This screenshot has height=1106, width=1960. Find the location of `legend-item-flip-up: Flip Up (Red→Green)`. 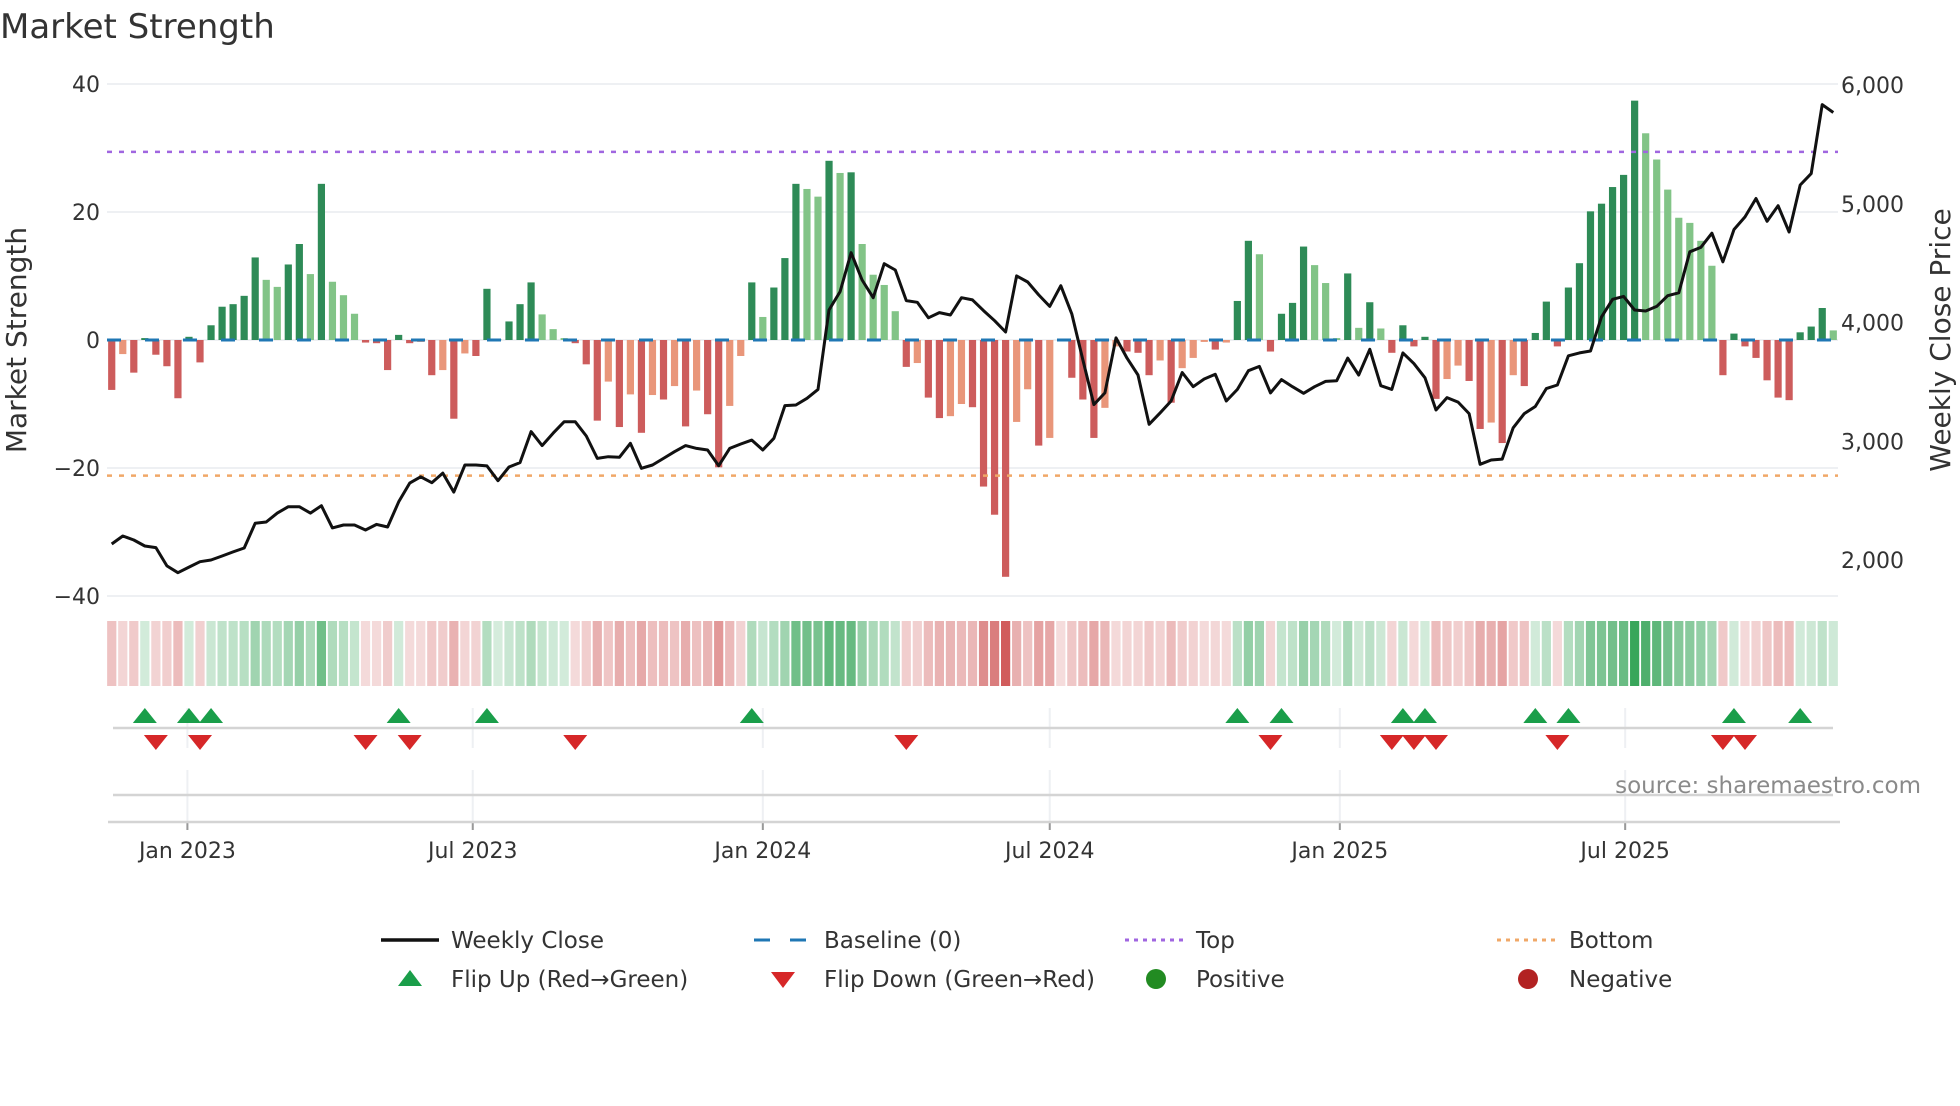

legend-item-flip-up: Flip Up (Red→Green) is located at coordinates (543, 980).